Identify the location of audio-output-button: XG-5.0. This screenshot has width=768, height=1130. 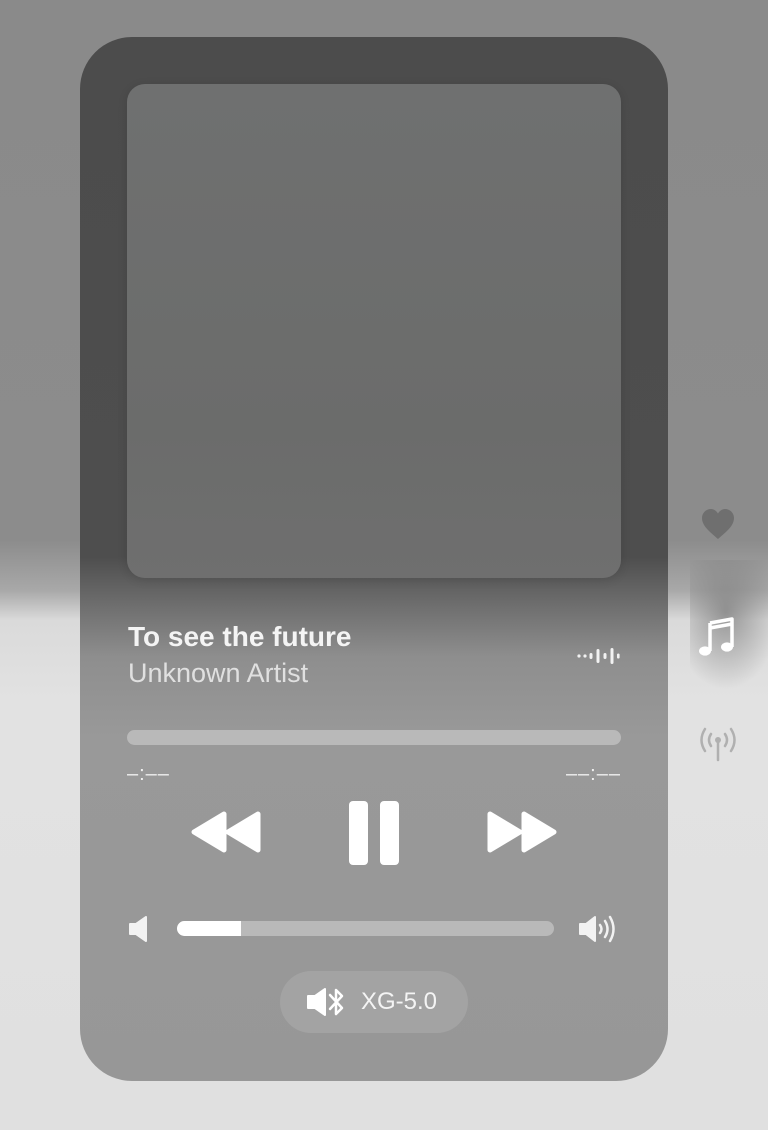
(374, 1002).